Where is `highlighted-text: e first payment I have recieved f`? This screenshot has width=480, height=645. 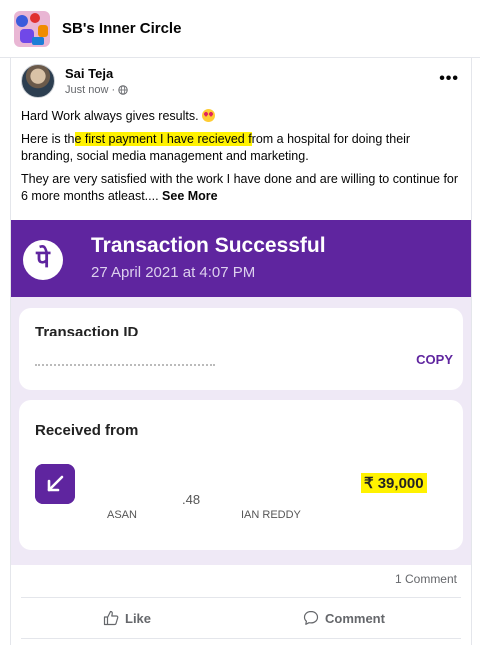 highlighted-text: e first payment I have recieved f is located at coordinates (163, 139).